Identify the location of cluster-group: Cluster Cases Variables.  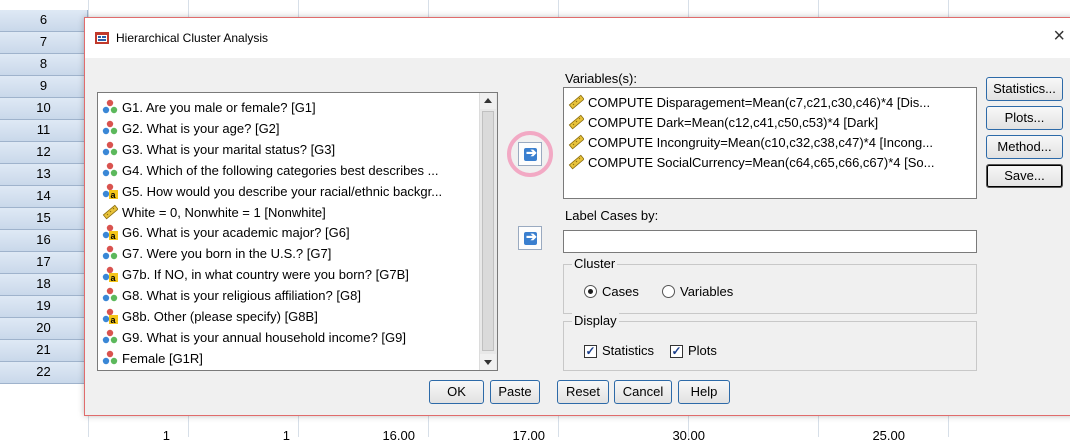
(770, 285).